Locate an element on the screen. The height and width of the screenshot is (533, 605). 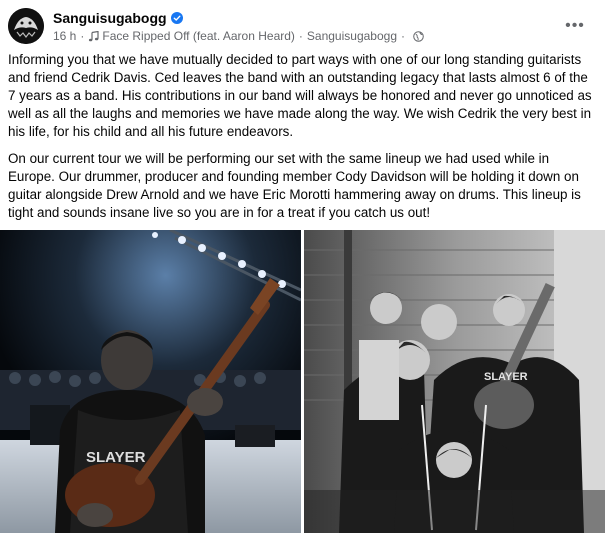
song-title-link: Face Ripped Off (feat. Aaron Heard) is located at coordinates (198, 36).